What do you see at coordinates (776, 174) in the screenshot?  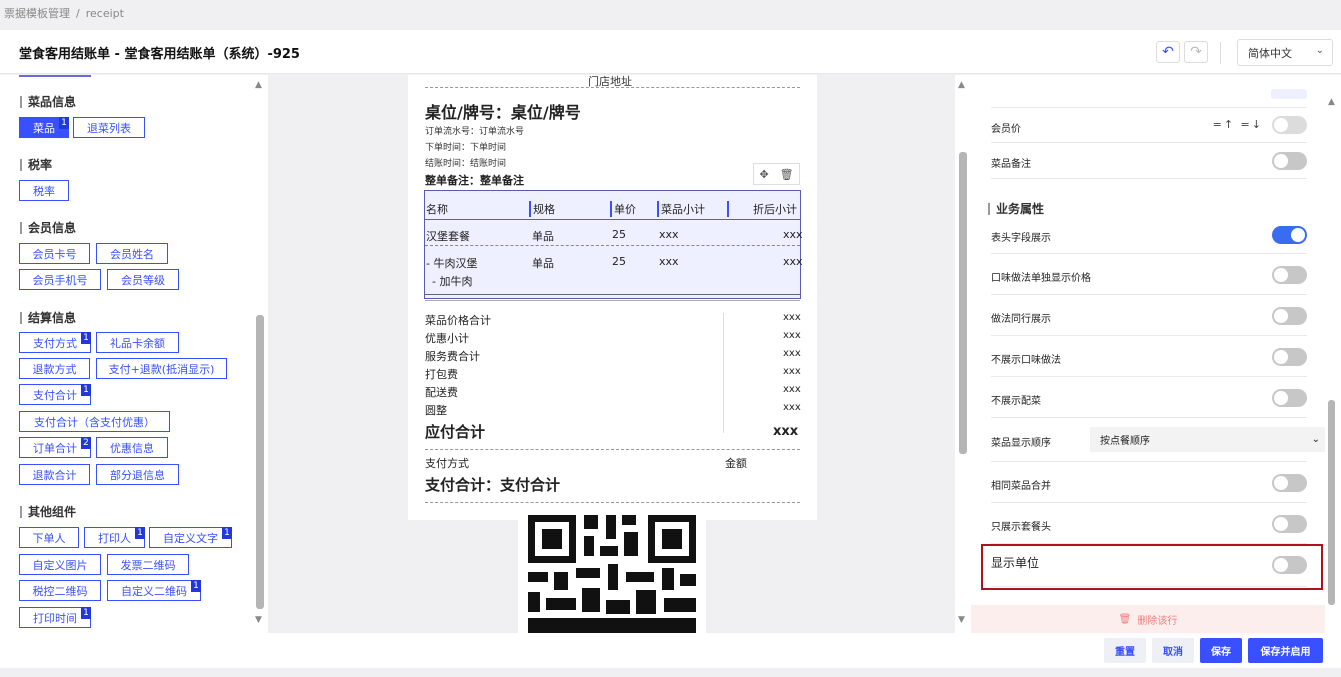 I see `table-toolbar: ✥ 🗑` at bounding box center [776, 174].